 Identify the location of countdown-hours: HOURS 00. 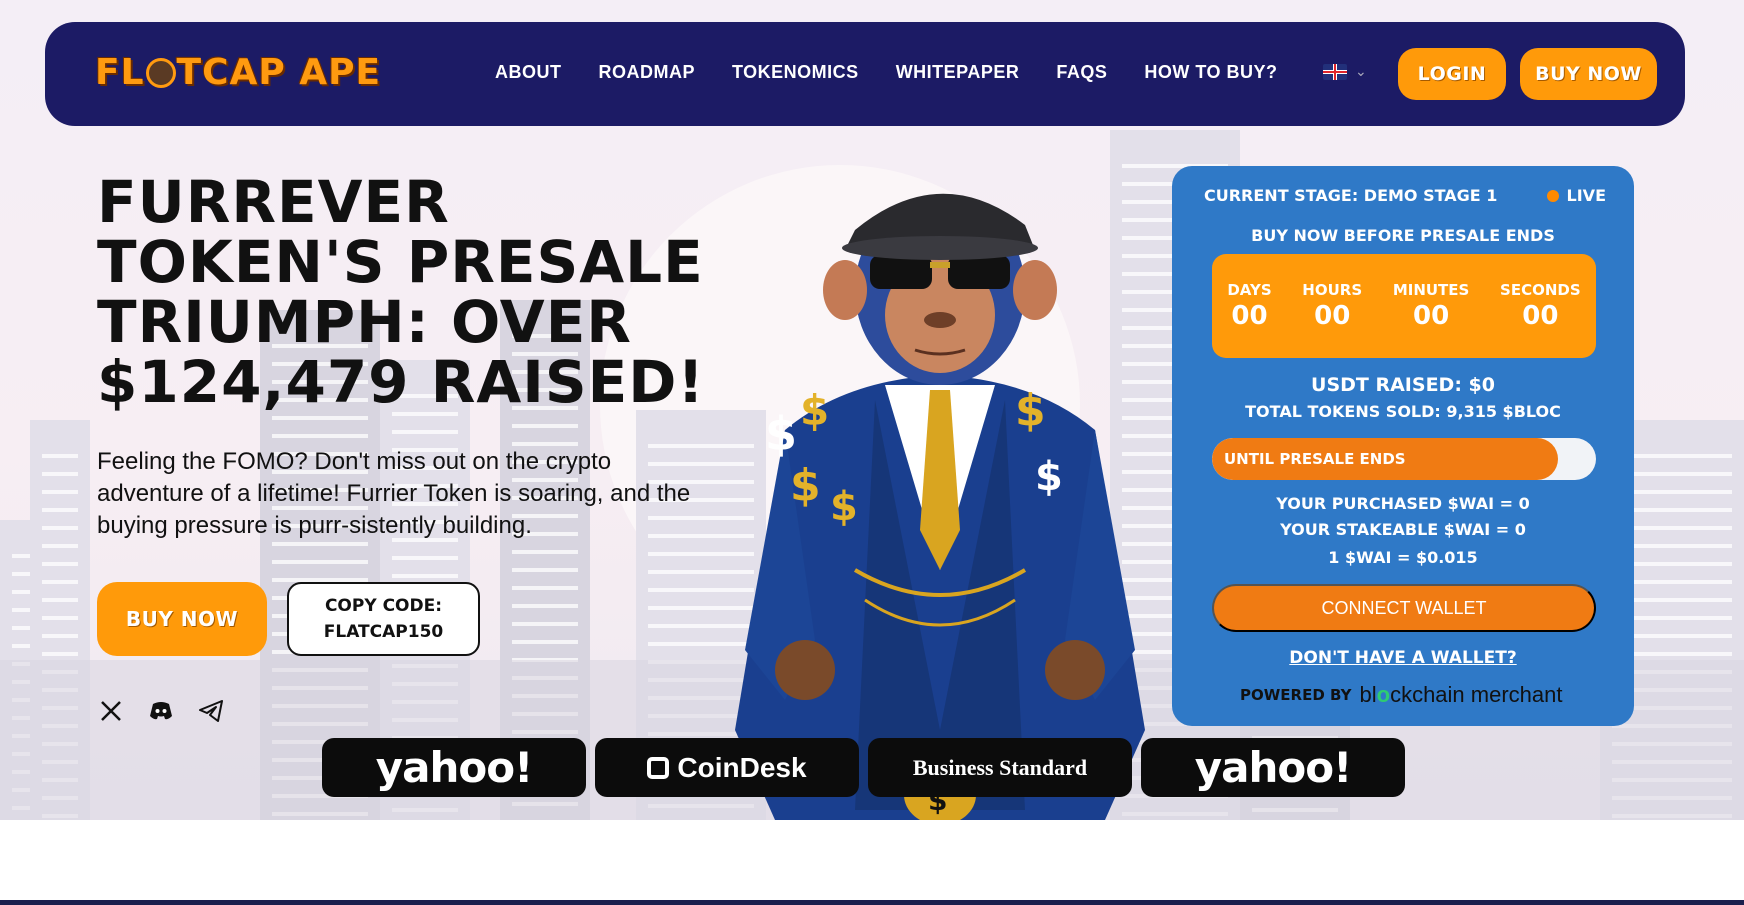
(1332, 306).